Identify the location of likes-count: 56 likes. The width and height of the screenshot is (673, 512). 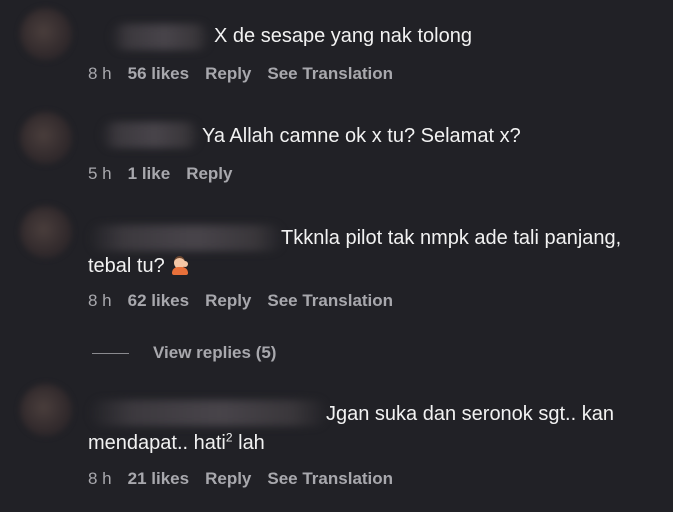
(158, 74).